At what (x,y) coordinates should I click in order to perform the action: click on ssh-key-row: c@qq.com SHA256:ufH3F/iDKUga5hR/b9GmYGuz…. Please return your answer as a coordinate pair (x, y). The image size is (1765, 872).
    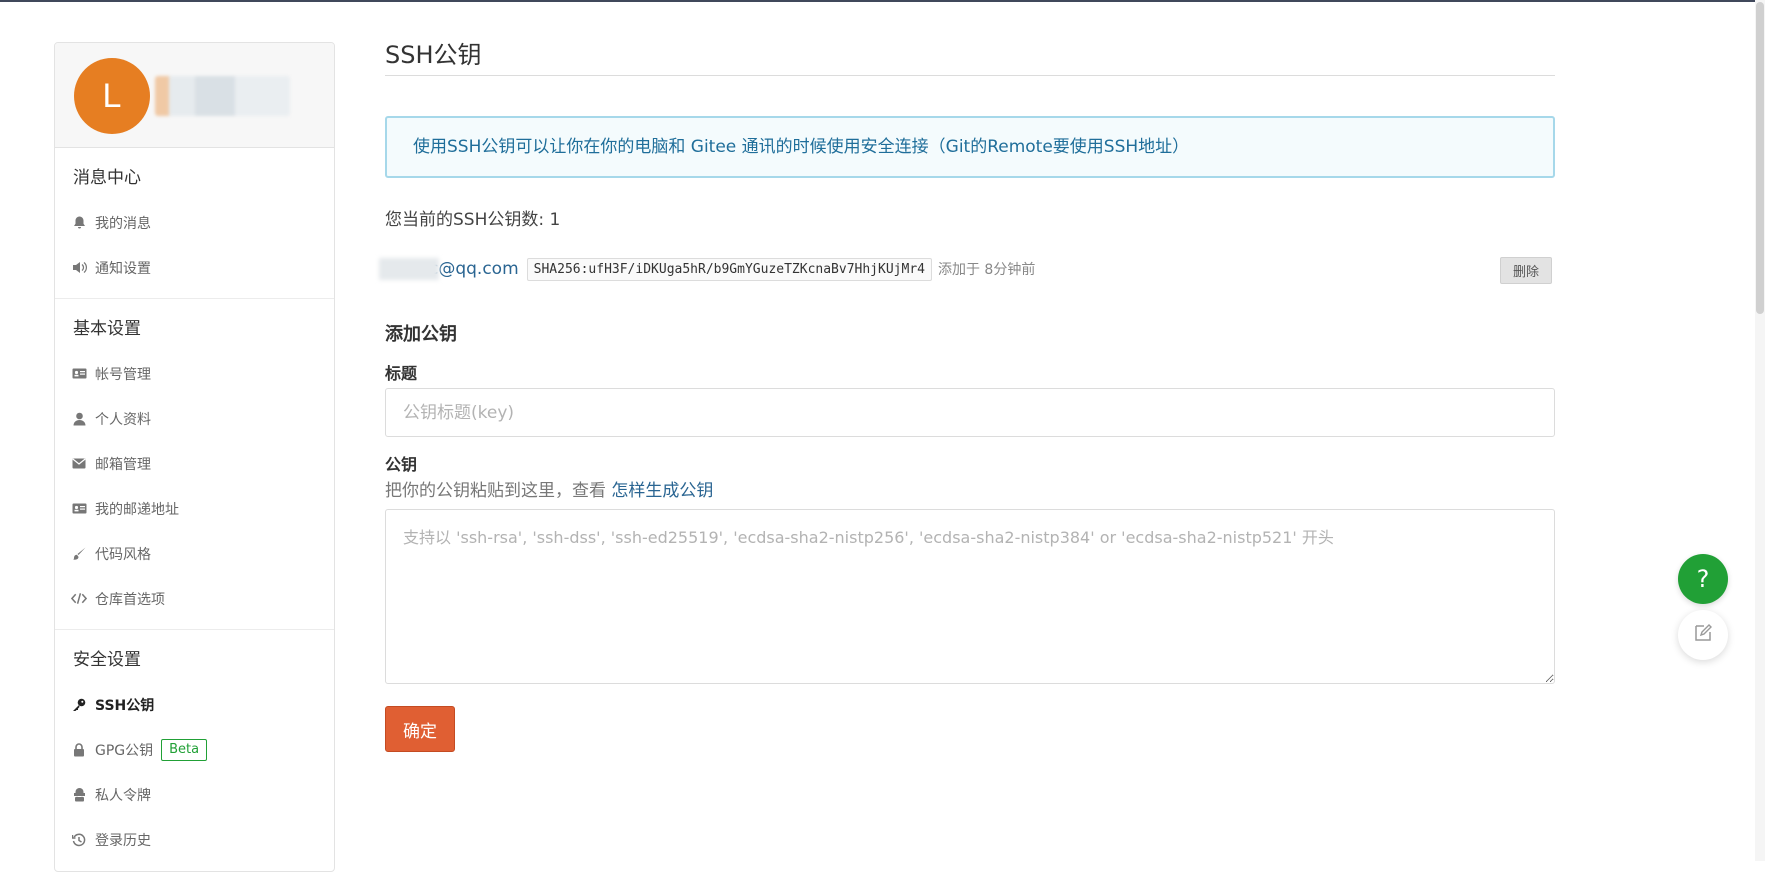
    Looking at the image, I should click on (967, 269).